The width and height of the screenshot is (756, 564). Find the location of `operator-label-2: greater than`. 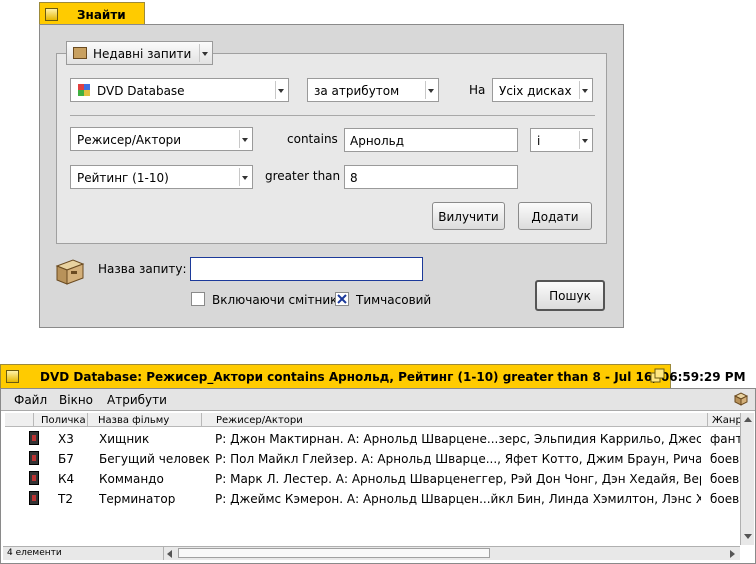

operator-label-2: greater than is located at coordinates (303, 176).